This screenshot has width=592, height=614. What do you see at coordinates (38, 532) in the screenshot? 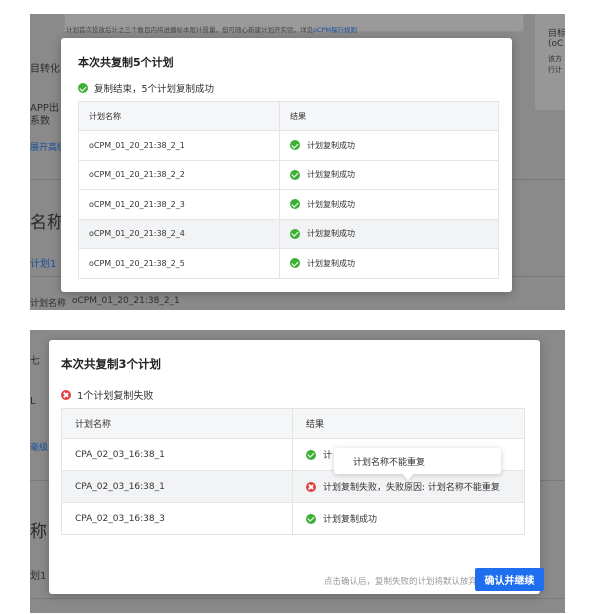
I see `name-heading: 称` at bounding box center [38, 532].